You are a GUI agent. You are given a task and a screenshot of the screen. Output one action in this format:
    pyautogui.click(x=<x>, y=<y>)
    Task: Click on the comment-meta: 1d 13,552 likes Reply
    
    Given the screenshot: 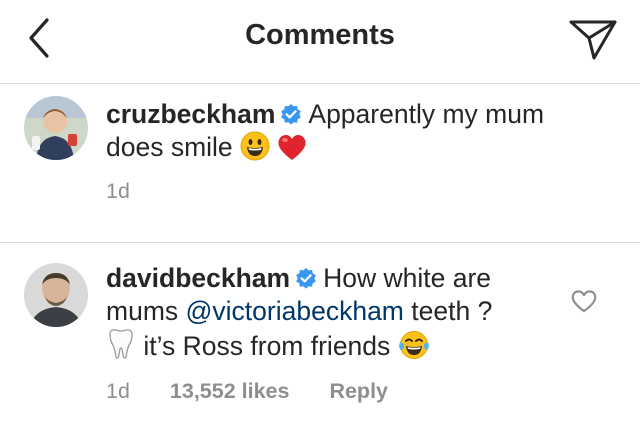 What is the action you would take?
    pyautogui.click(x=264, y=391)
    